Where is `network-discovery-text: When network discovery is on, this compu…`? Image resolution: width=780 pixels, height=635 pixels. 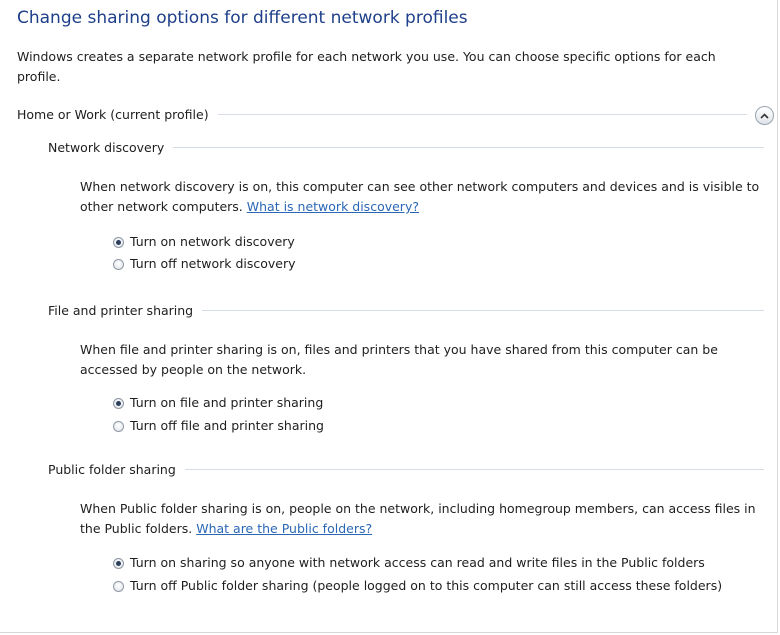 network-discovery-text: When network discovery is on, this compu… is located at coordinates (420, 196).